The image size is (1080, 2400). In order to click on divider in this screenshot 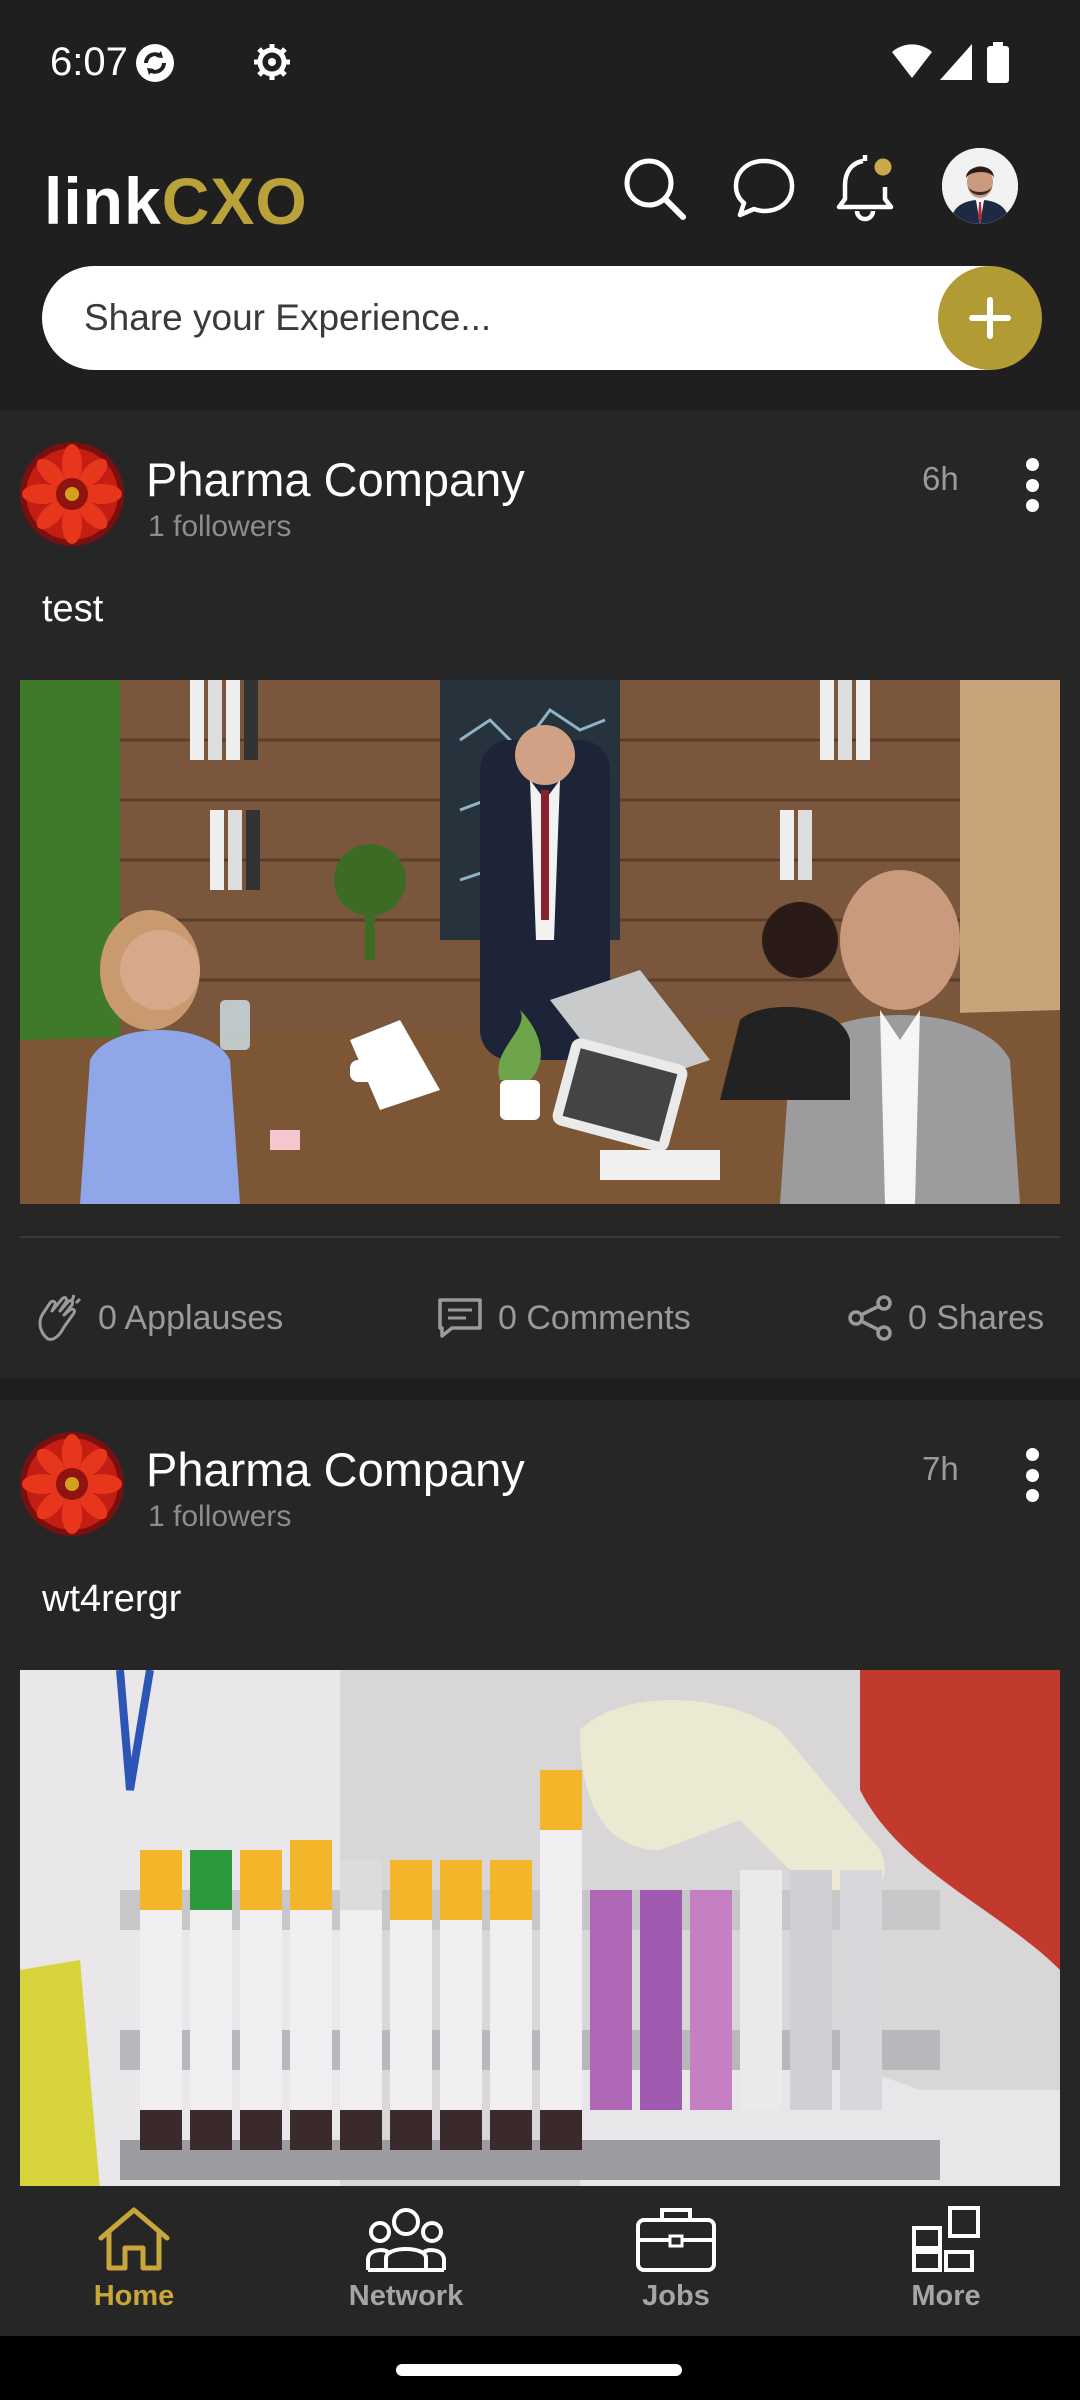, I will do `click(540, 1237)`.